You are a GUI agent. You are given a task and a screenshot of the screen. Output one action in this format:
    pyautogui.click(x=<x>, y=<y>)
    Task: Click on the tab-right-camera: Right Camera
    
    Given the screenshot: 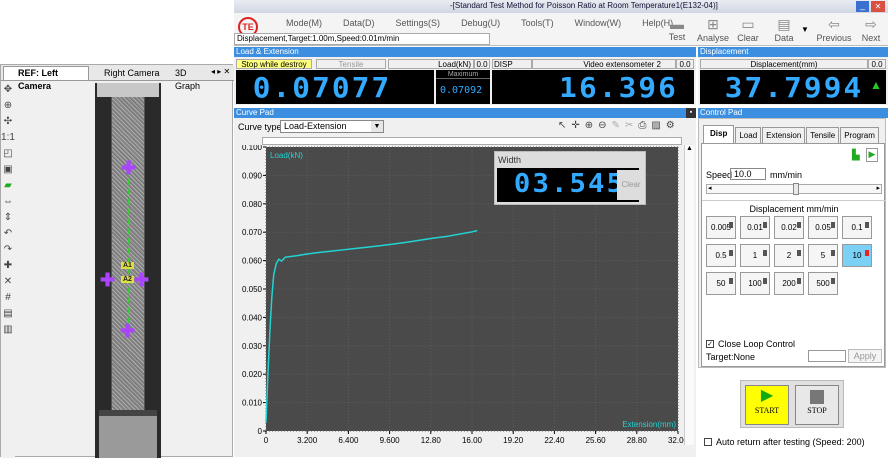 What is the action you would take?
    pyautogui.click(x=126, y=73)
    